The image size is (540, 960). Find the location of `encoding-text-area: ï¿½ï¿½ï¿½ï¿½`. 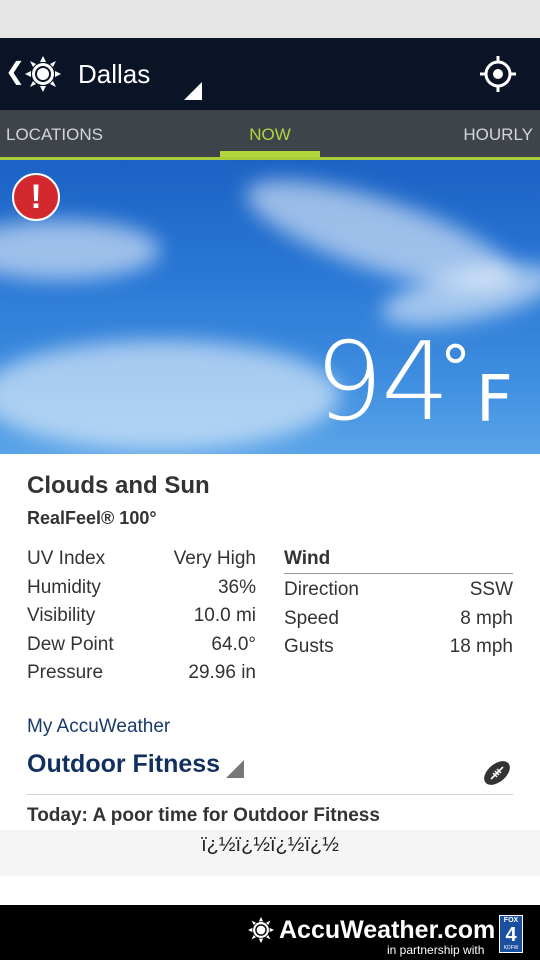

encoding-text-area: ï¿½ï¿½ï¿½ï¿½ is located at coordinates (270, 853).